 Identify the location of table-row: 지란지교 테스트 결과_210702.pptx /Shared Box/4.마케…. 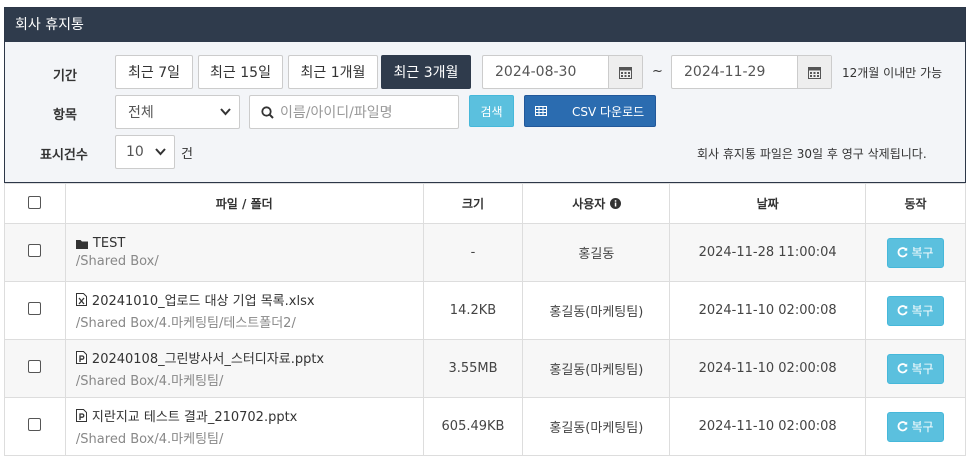
(485, 426).